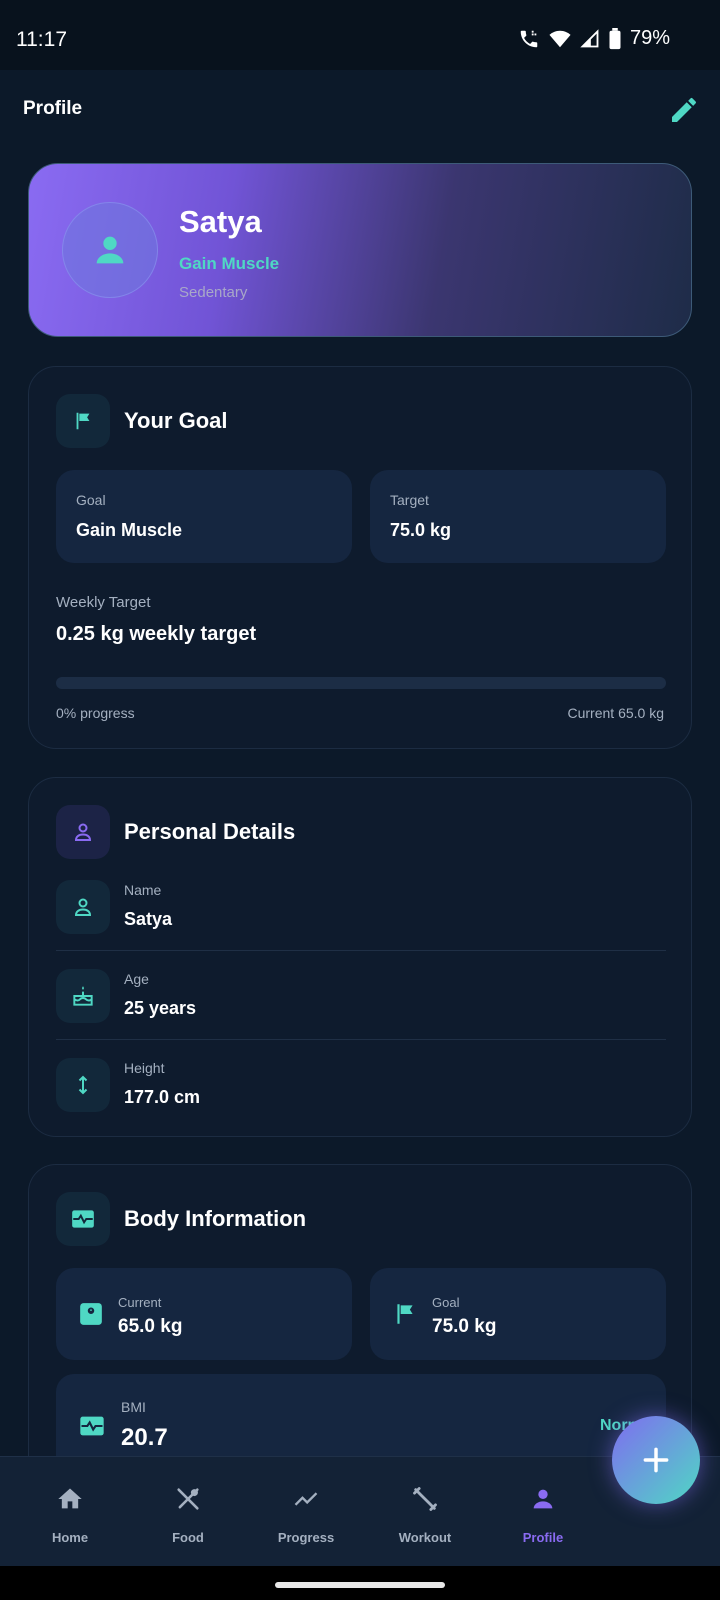 The height and width of the screenshot is (1600, 720). What do you see at coordinates (215, 1218) in the screenshot?
I see `body-card-title: Body Information` at bounding box center [215, 1218].